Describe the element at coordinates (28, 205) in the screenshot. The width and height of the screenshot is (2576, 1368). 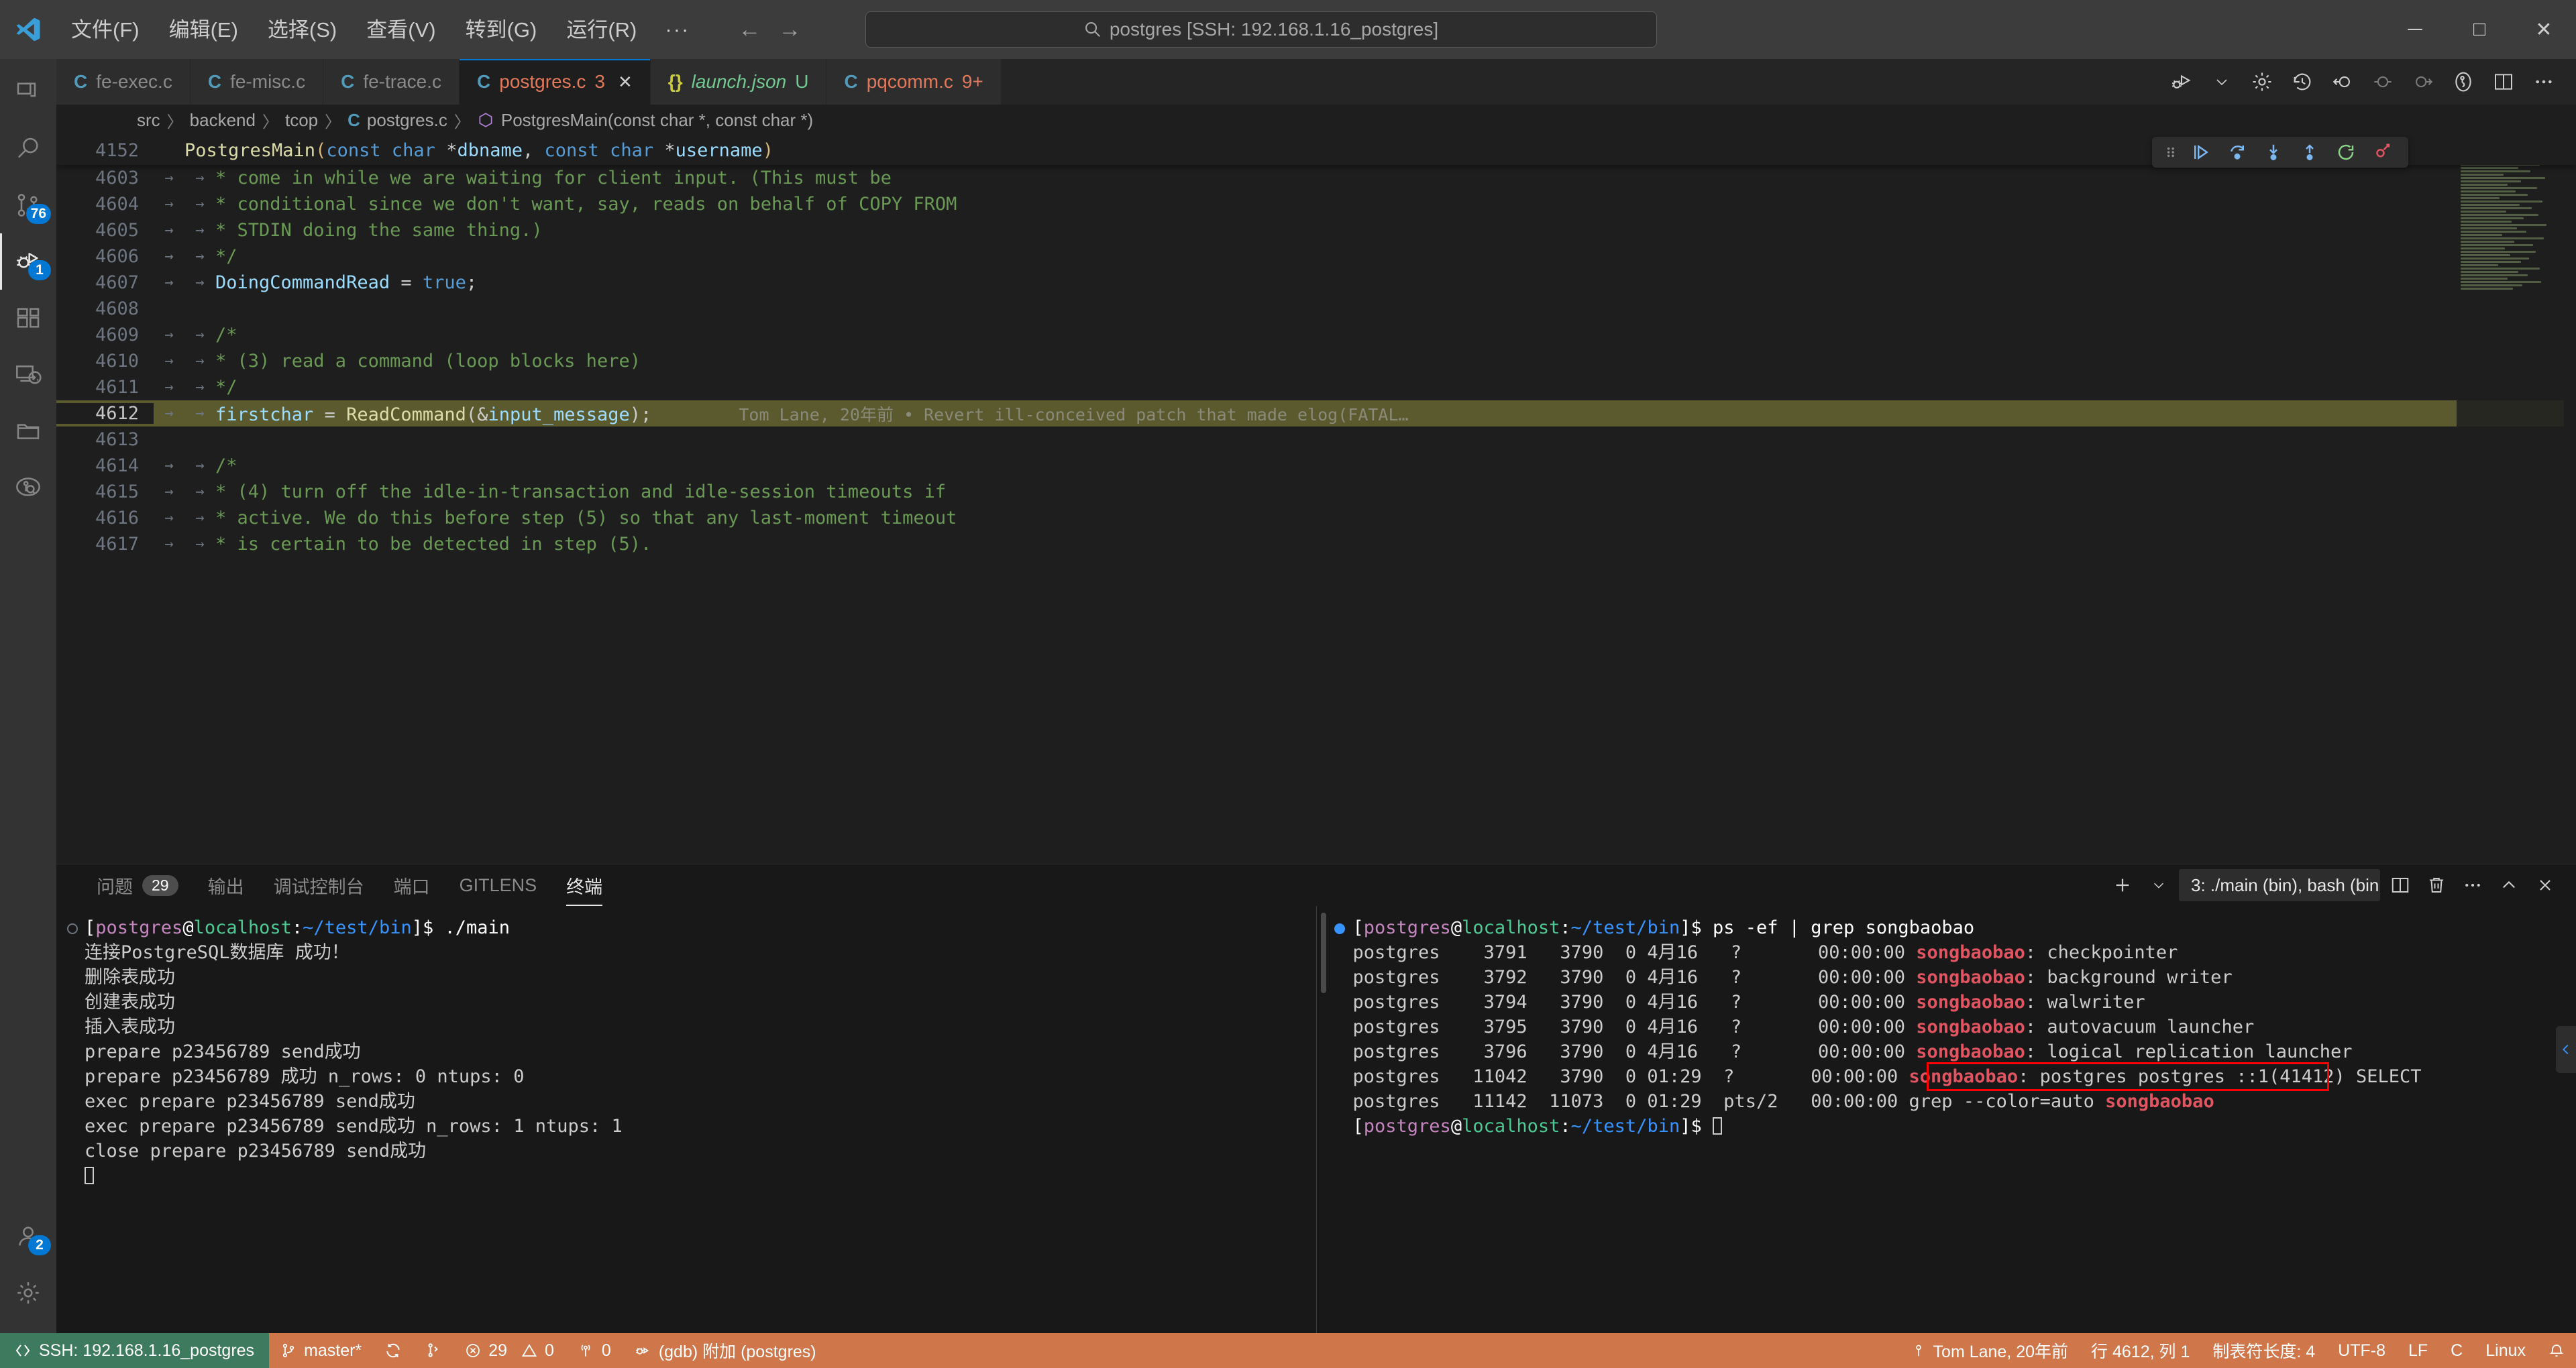
I see `activity-source-control-icon: 76` at that location.